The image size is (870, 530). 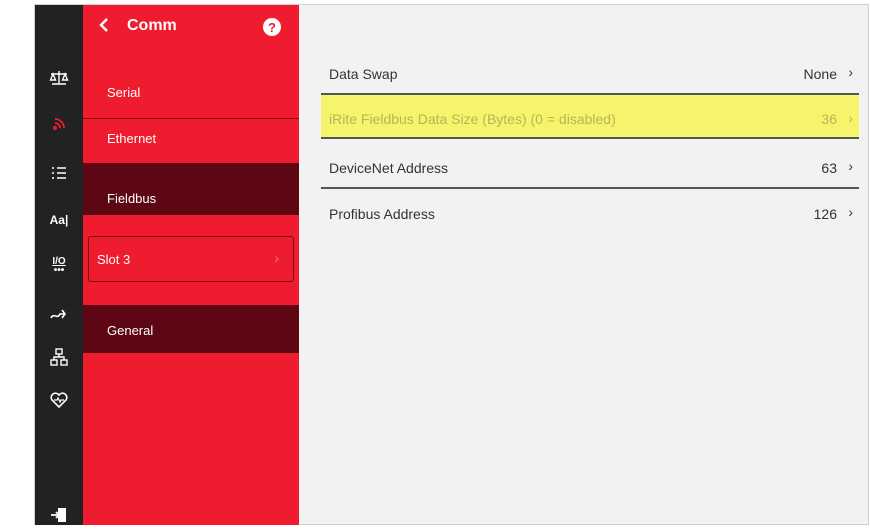 What do you see at coordinates (191, 189) in the screenshot?
I see `nav-item-fieldbus: Fieldbus` at bounding box center [191, 189].